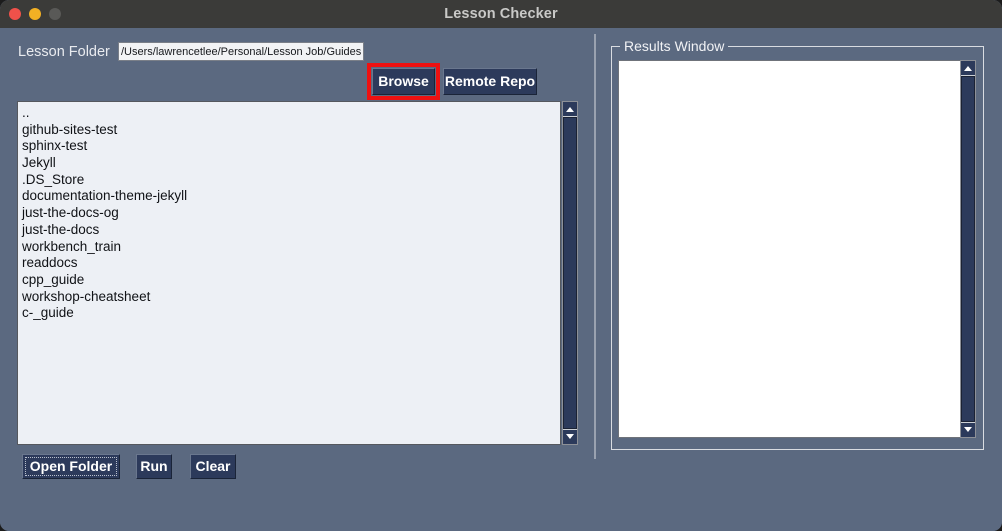 This screenshot has height=531, width=1002. What do you see at coordinates (291, 280) in the screenshot?
I see `list-item: cpp_guide` at bounding box center [291, 280].